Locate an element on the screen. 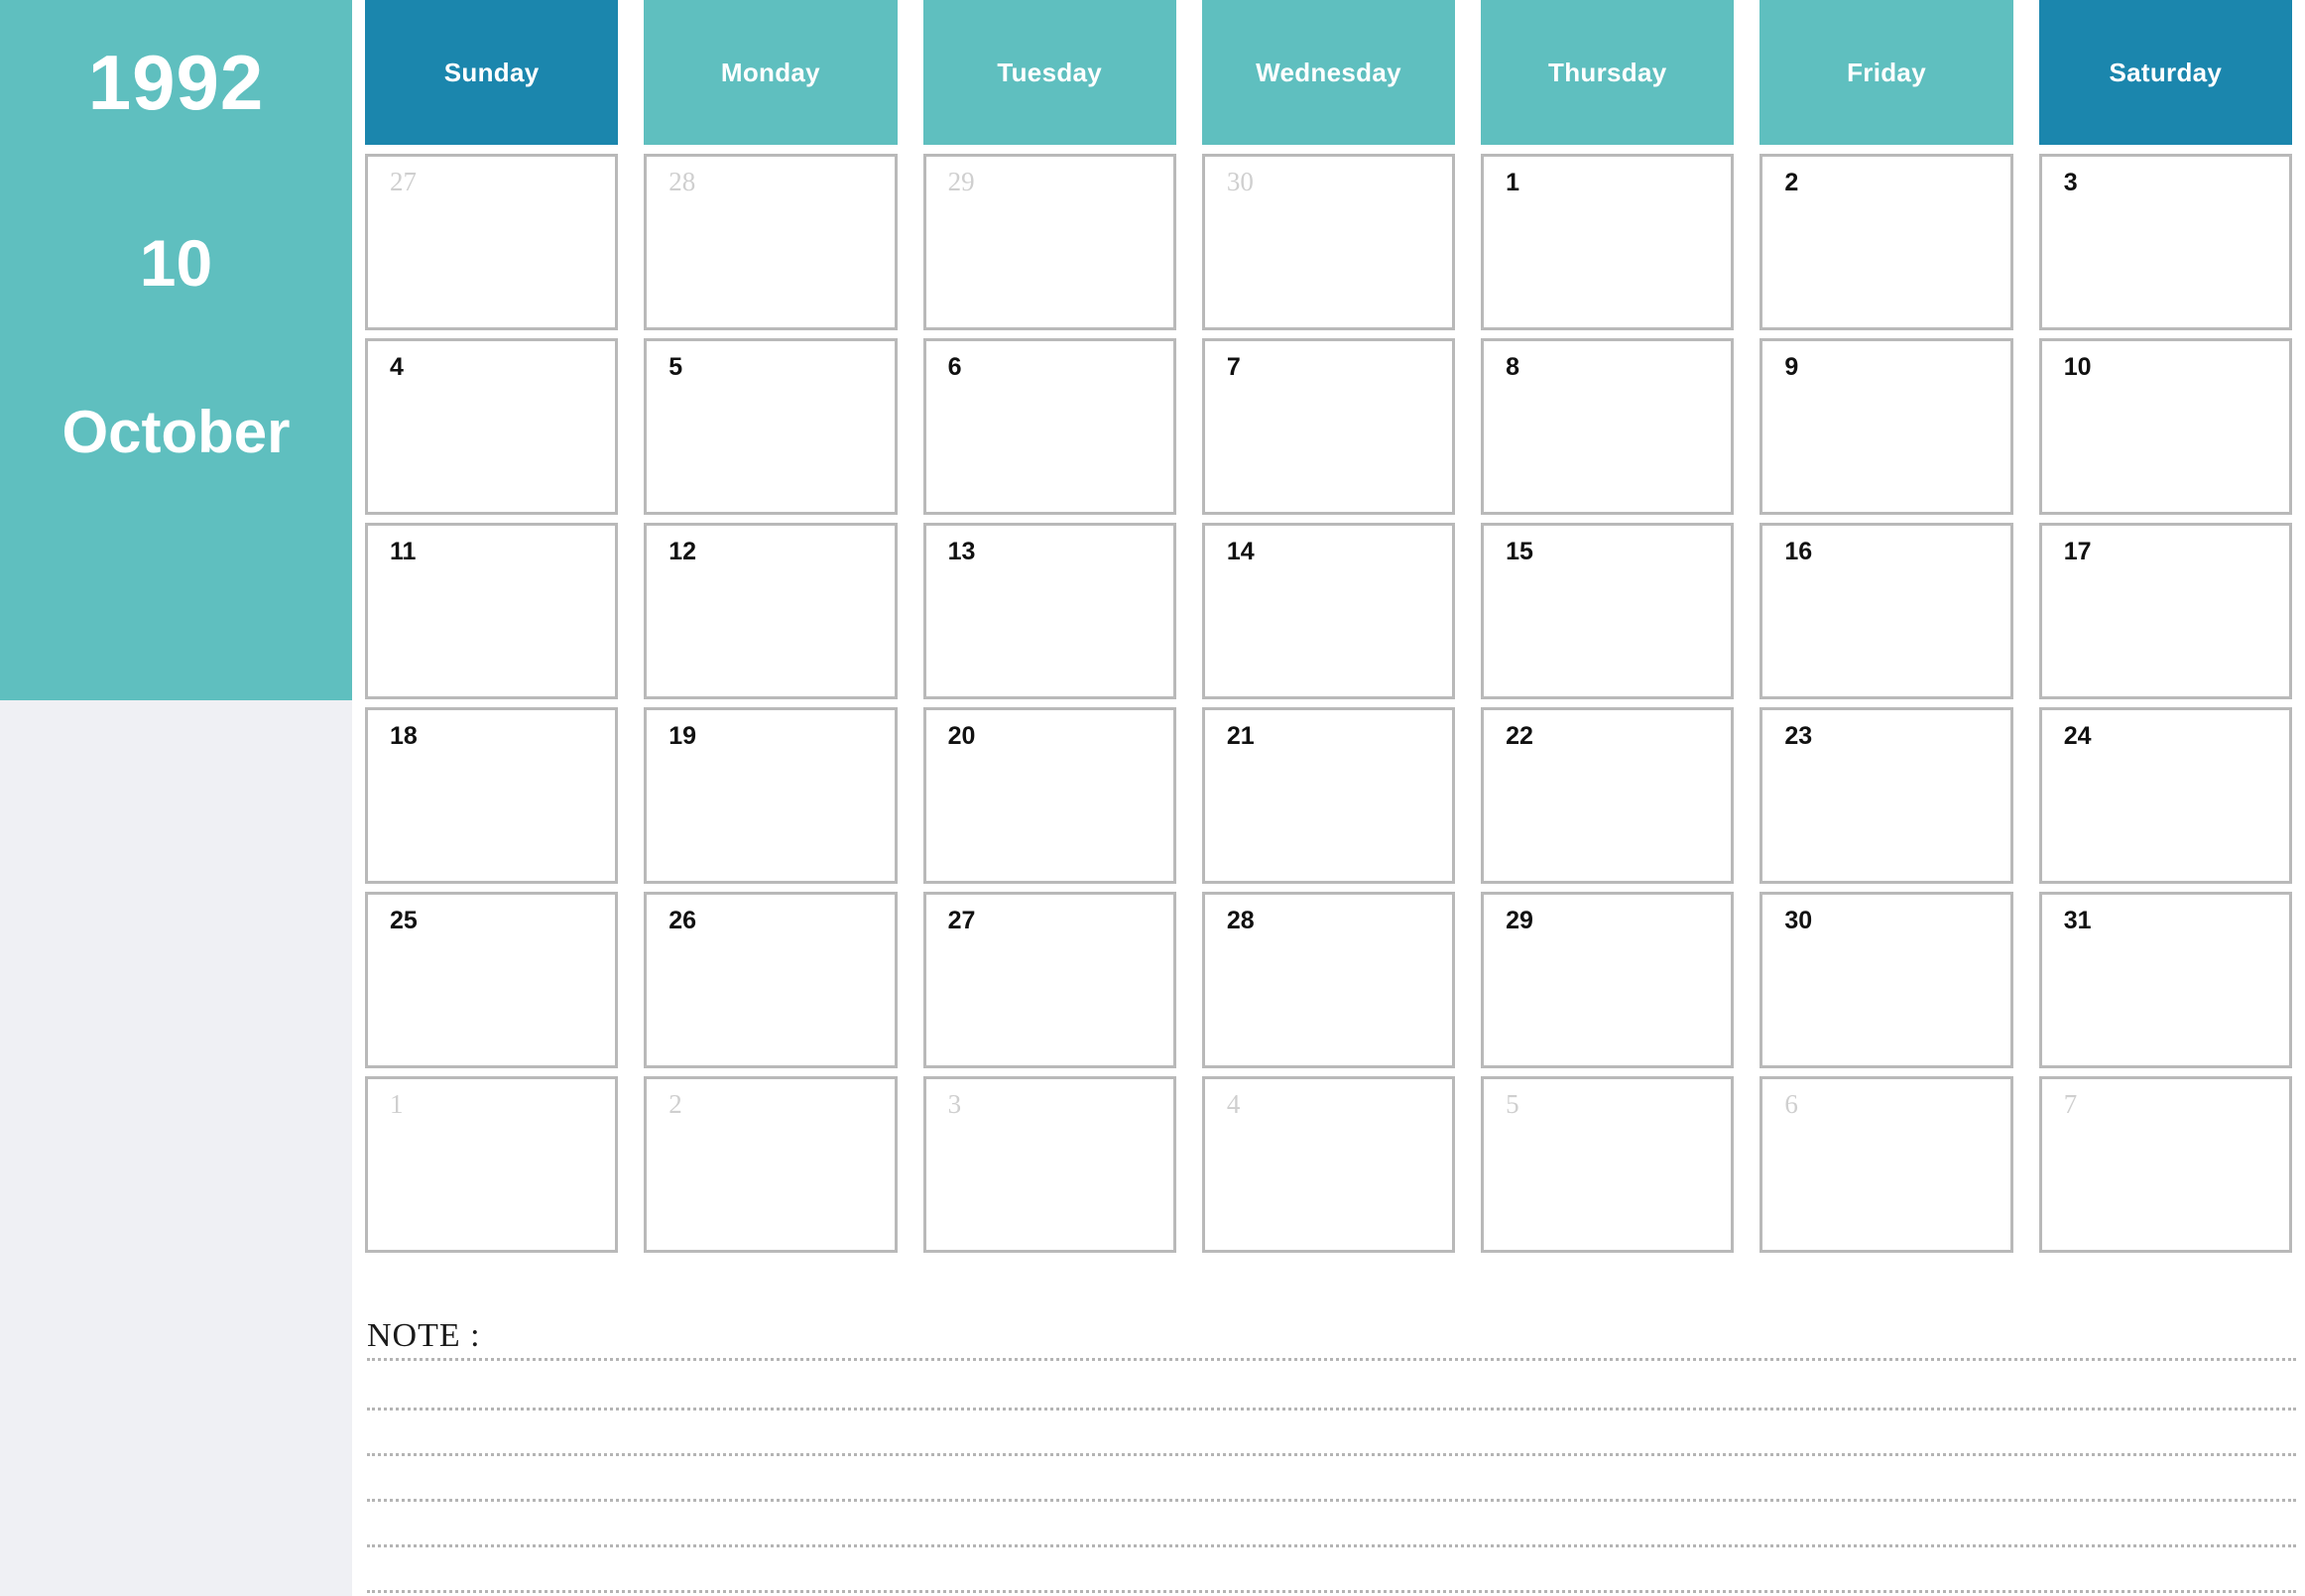  note-label: NOTE : is located at coordinates (424, 1335).